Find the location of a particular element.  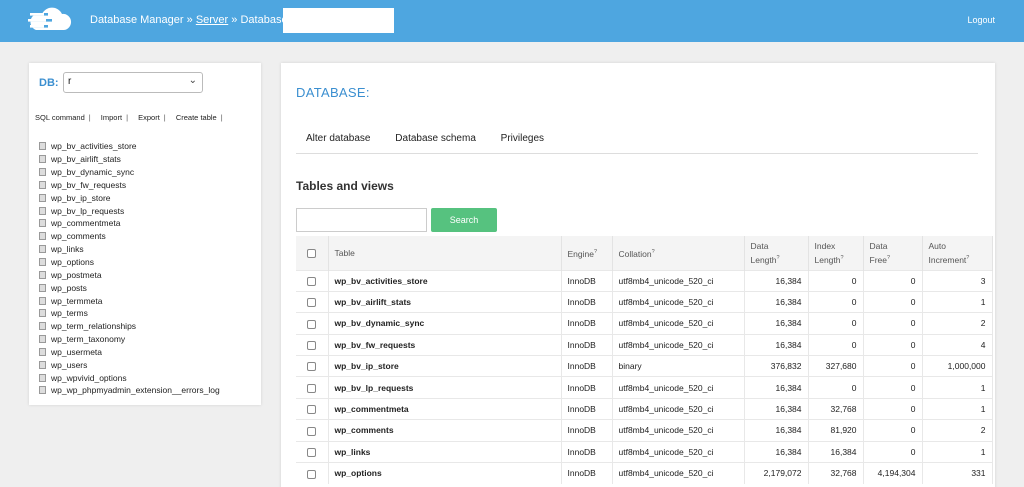

sidebar-table-item: wp_wpvivid_options is located at coordinates (129, 377).